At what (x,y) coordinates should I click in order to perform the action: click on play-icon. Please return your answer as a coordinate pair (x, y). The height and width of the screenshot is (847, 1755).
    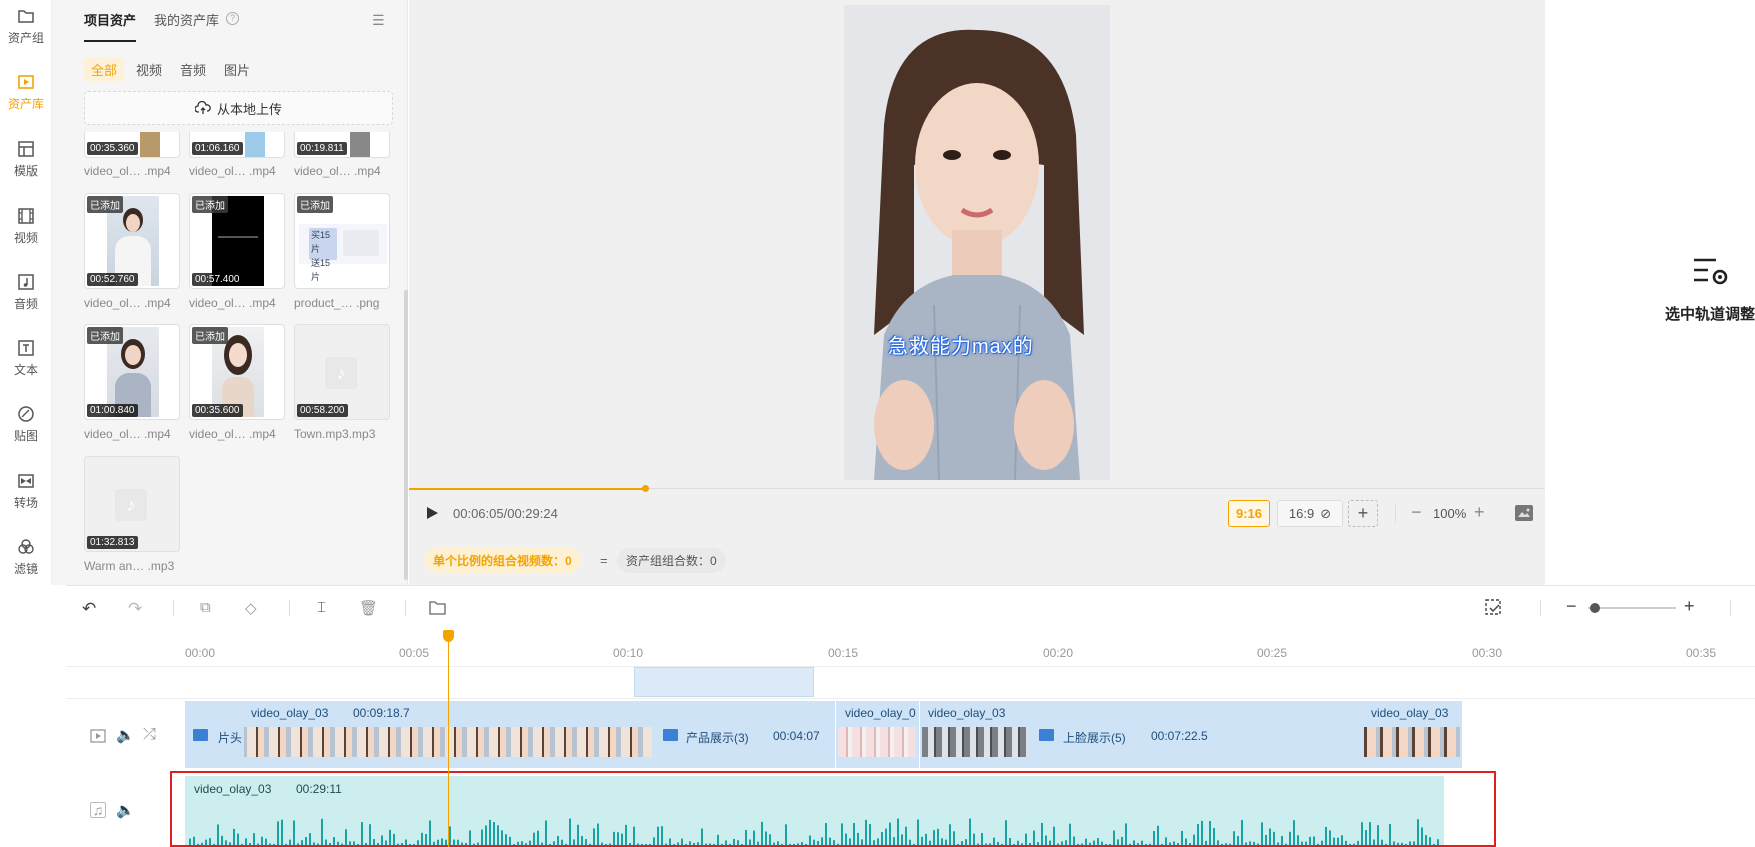
    Looking at the image, I should click on (432, 513).